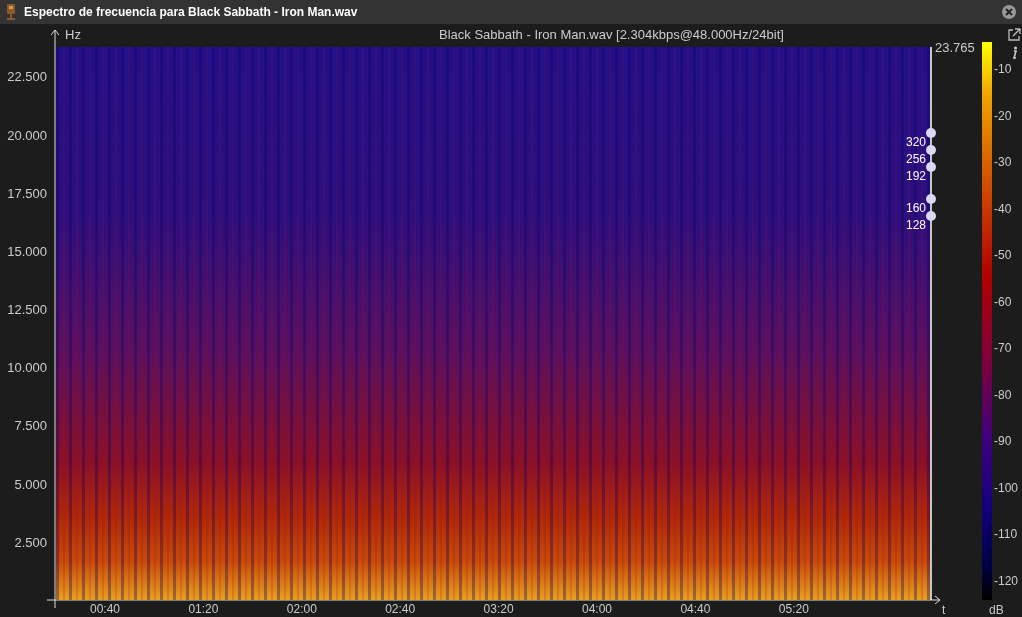 The height and width of the screenshot is (617, 1022). I want to click on x-tick-label: 03:20, so click(498, 609).